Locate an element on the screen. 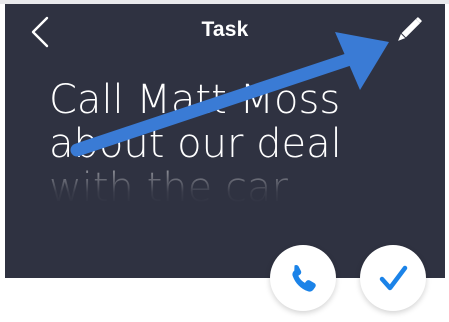  pencil-icon is located at coordinates (410, 29).